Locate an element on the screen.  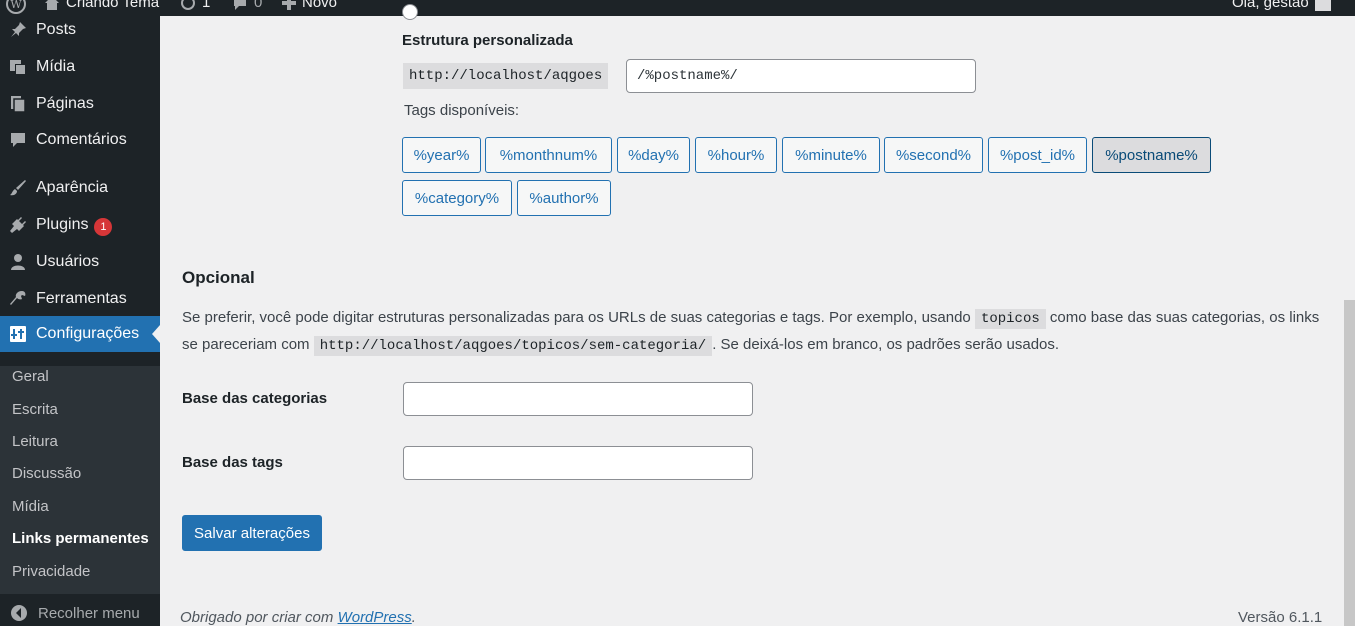
submenu-media: Mídia is located at coordinates (30, 506).